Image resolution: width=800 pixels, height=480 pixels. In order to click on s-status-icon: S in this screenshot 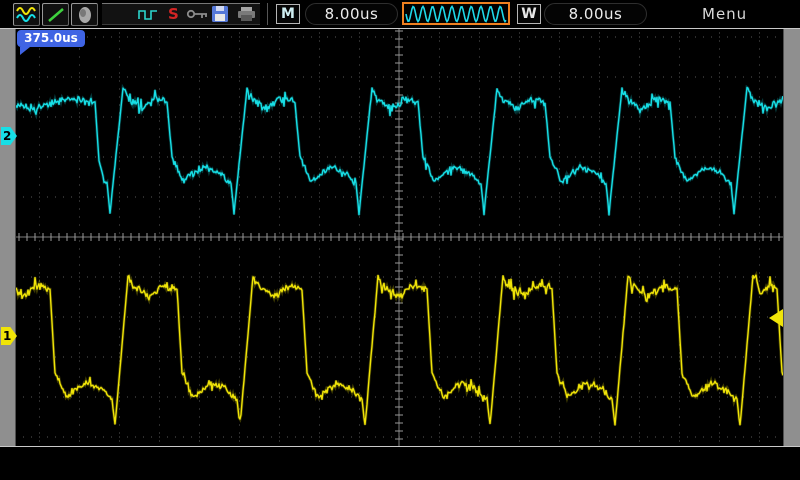, I will do `click(173, 14)`.